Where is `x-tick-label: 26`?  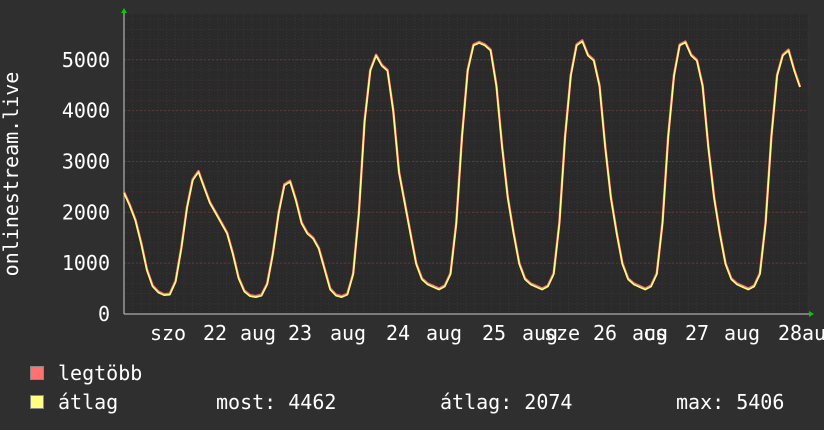
x-tick-label: 26 is located at coordinates (605, 333).